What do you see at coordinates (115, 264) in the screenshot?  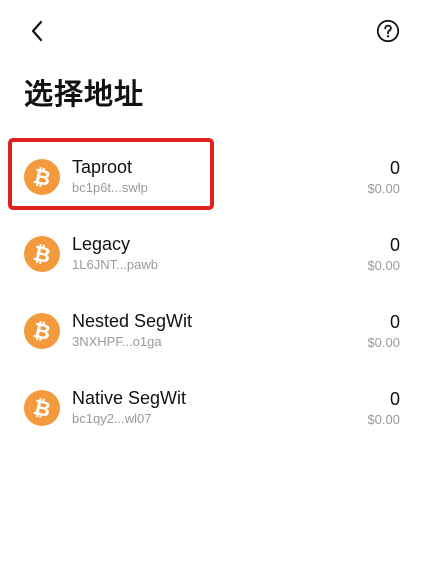 I see `address-string: 1L6JNT...pawb` at bounding box center [115, 264].